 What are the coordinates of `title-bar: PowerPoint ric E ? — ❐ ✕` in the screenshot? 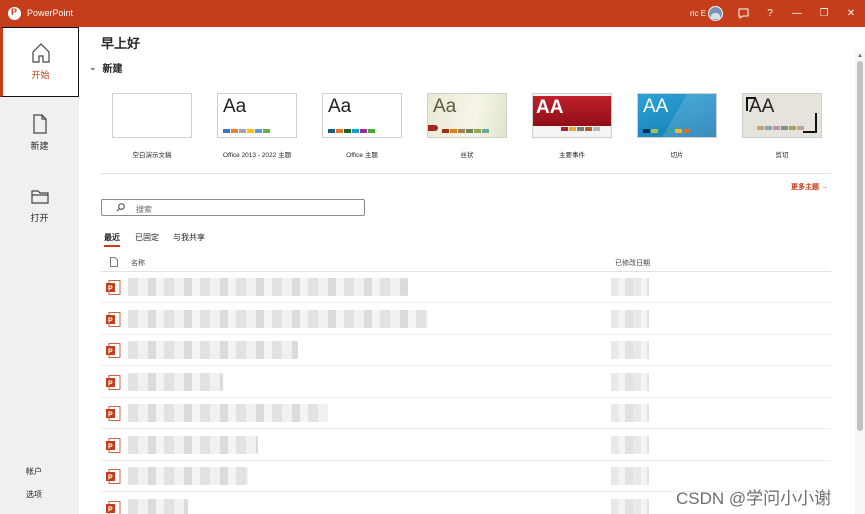 It's located at (432, 13).